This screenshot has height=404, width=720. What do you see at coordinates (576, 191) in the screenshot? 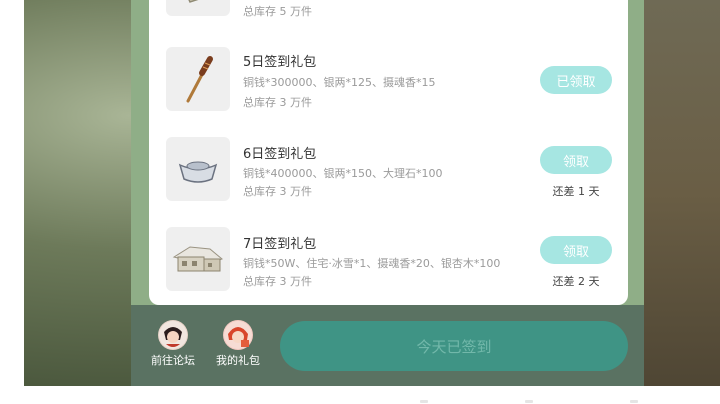
I see `days-remaining: 还差 1 天` at bounding box center [576, 191].